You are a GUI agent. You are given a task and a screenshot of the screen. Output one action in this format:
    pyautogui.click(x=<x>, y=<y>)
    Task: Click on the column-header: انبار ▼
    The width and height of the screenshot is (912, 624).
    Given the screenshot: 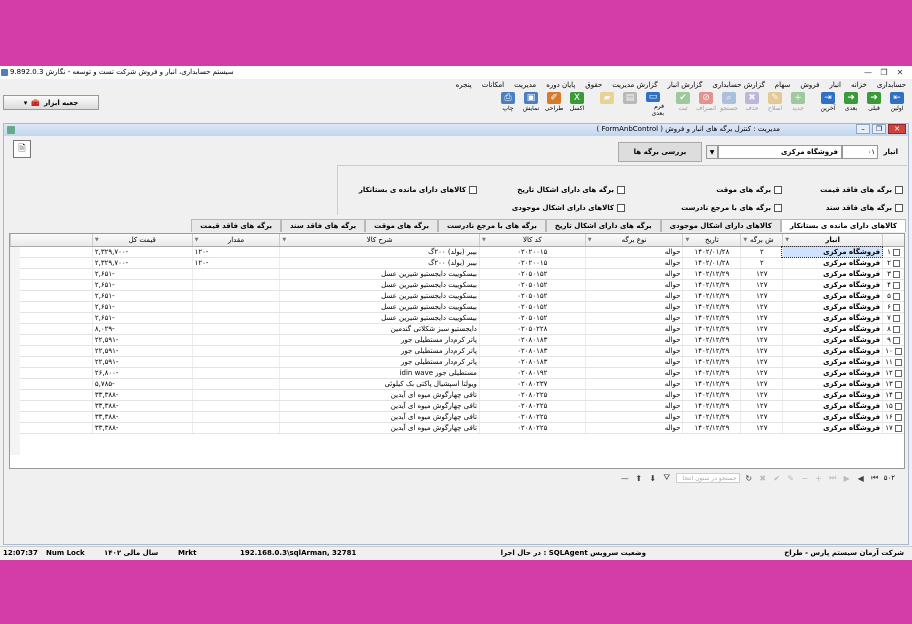 What is the action you would take?
    pyautogui.click(x=832, y=240)
    